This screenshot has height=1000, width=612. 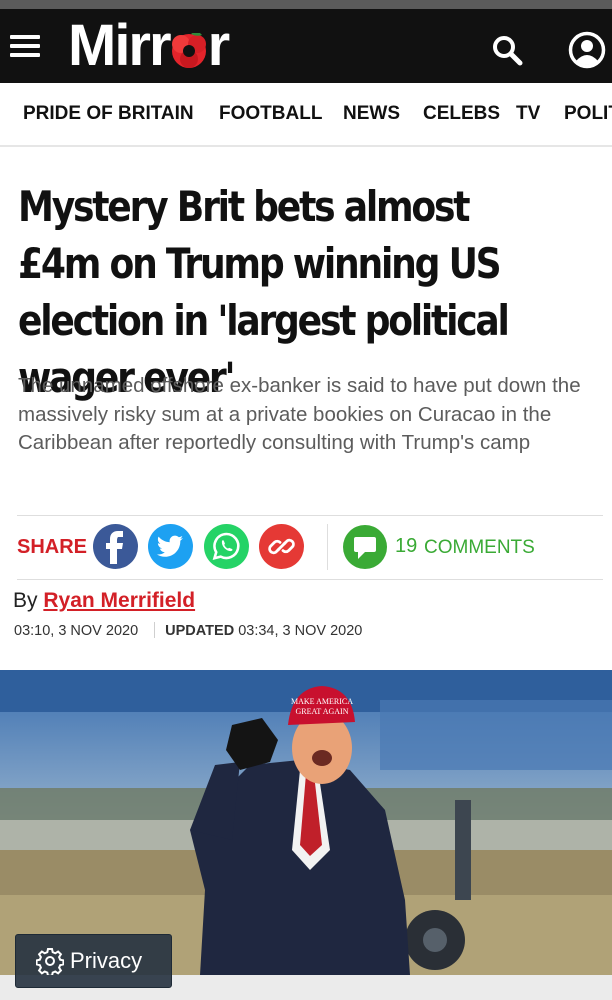 What do you see at coordinates (300, 631) in the screenshot?
I see `updated-time: 03:34, 3 NOV 2020` at bounding box center [300, 631].